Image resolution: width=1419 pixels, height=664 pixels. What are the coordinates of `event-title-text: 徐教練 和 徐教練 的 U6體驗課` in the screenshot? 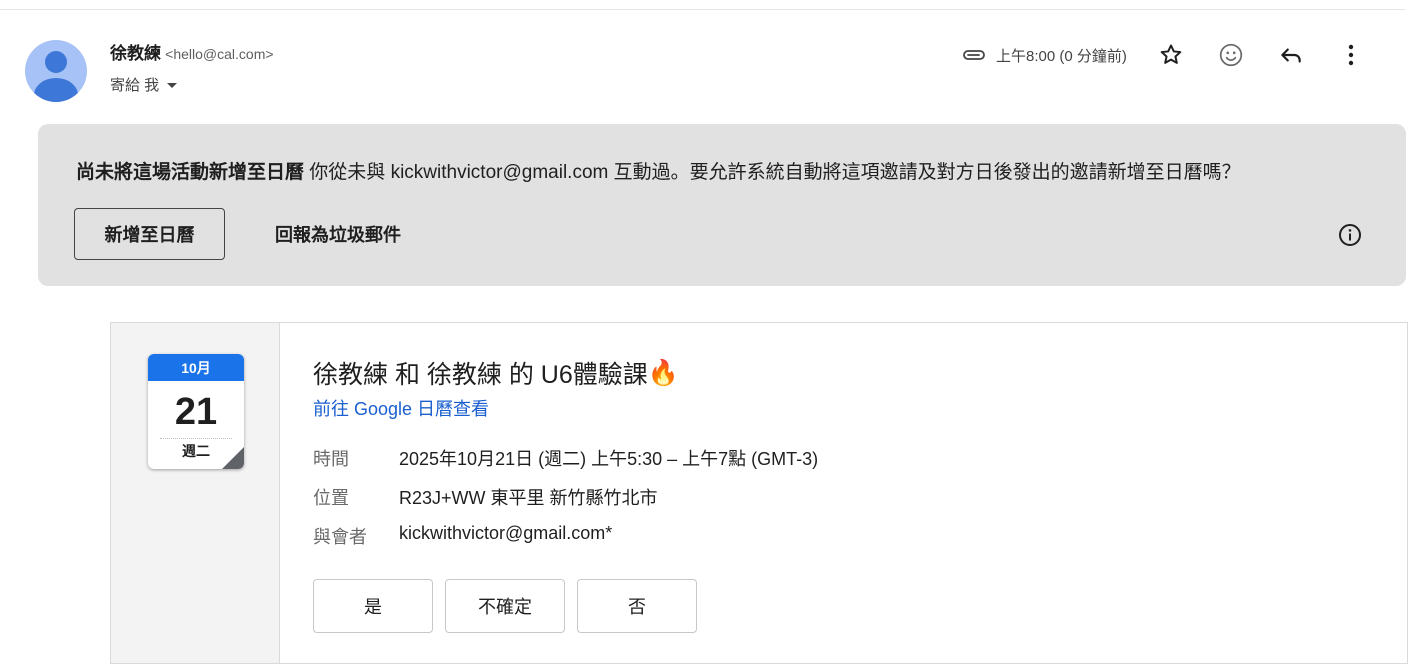 It's located at (480, 375).